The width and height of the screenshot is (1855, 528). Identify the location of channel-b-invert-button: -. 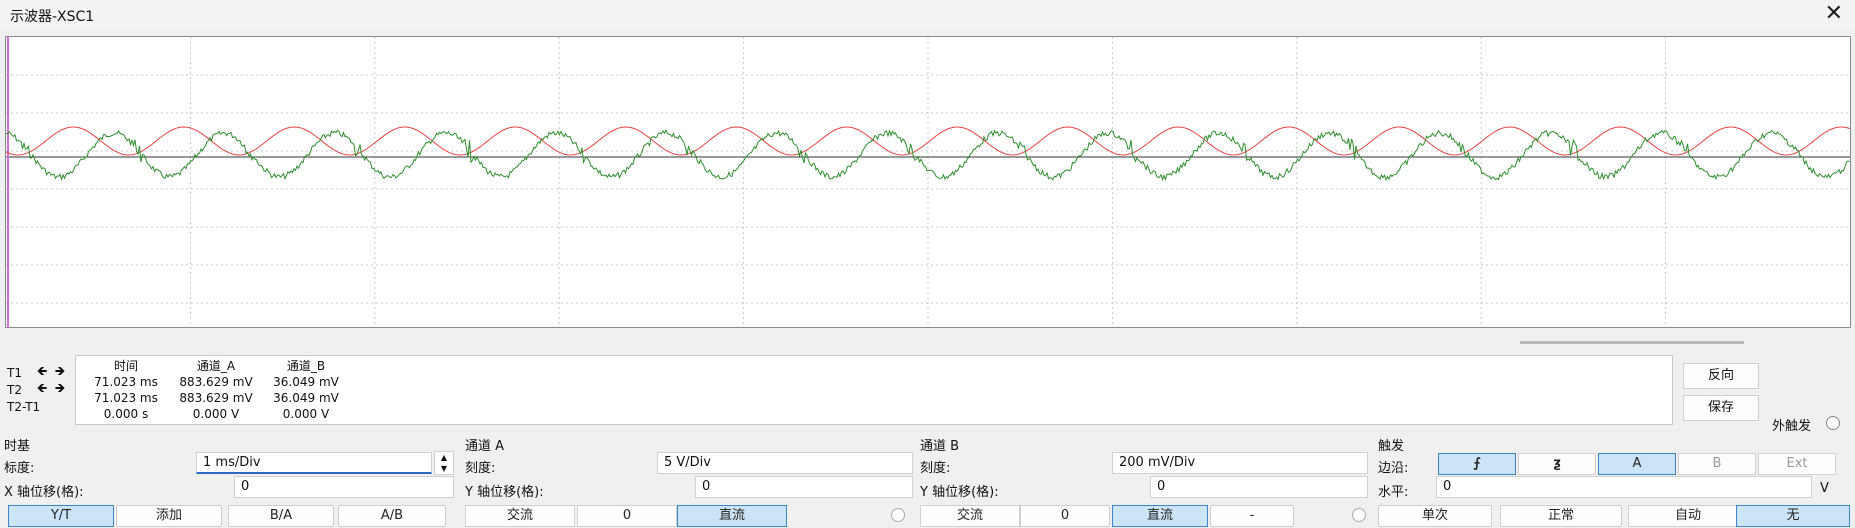
(1252, 516).